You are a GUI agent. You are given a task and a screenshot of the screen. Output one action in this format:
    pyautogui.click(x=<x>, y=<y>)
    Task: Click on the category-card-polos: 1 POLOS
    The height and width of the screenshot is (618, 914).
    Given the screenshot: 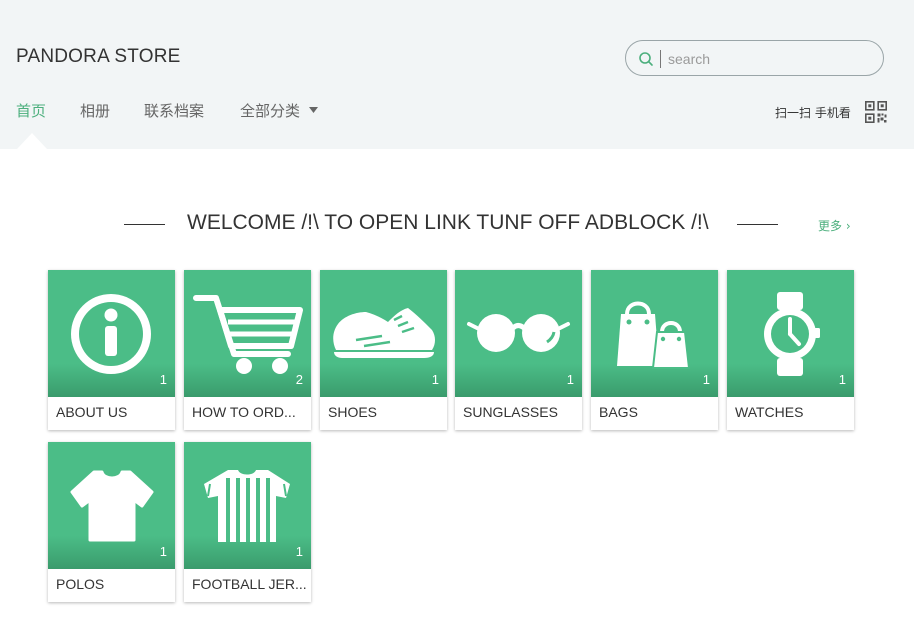 What is the action you would take?
    pyautogui.click(x=111, y=522)
    